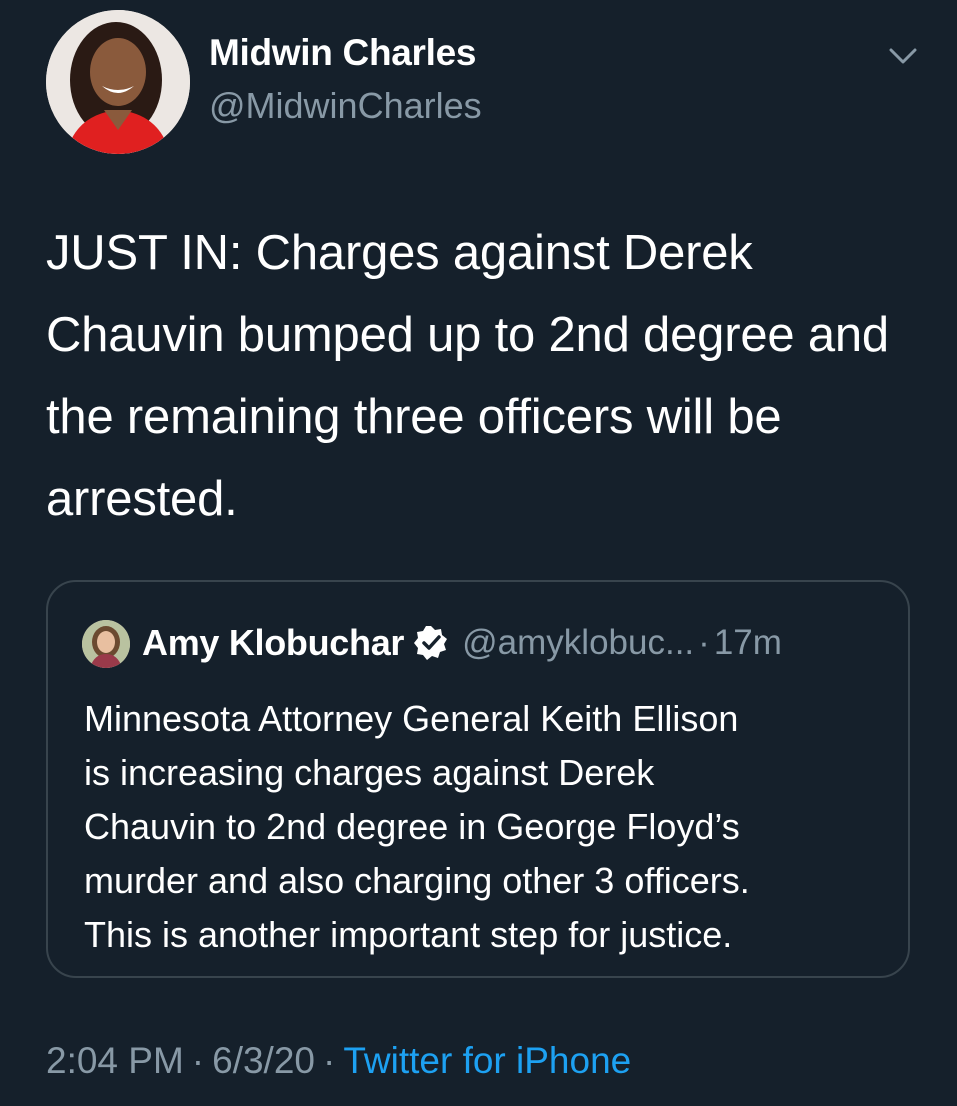 Image resolution: width=957 pixels, height=1106 pixels. I want to click on quoted-timestamp: 17m, so click(748, 643).